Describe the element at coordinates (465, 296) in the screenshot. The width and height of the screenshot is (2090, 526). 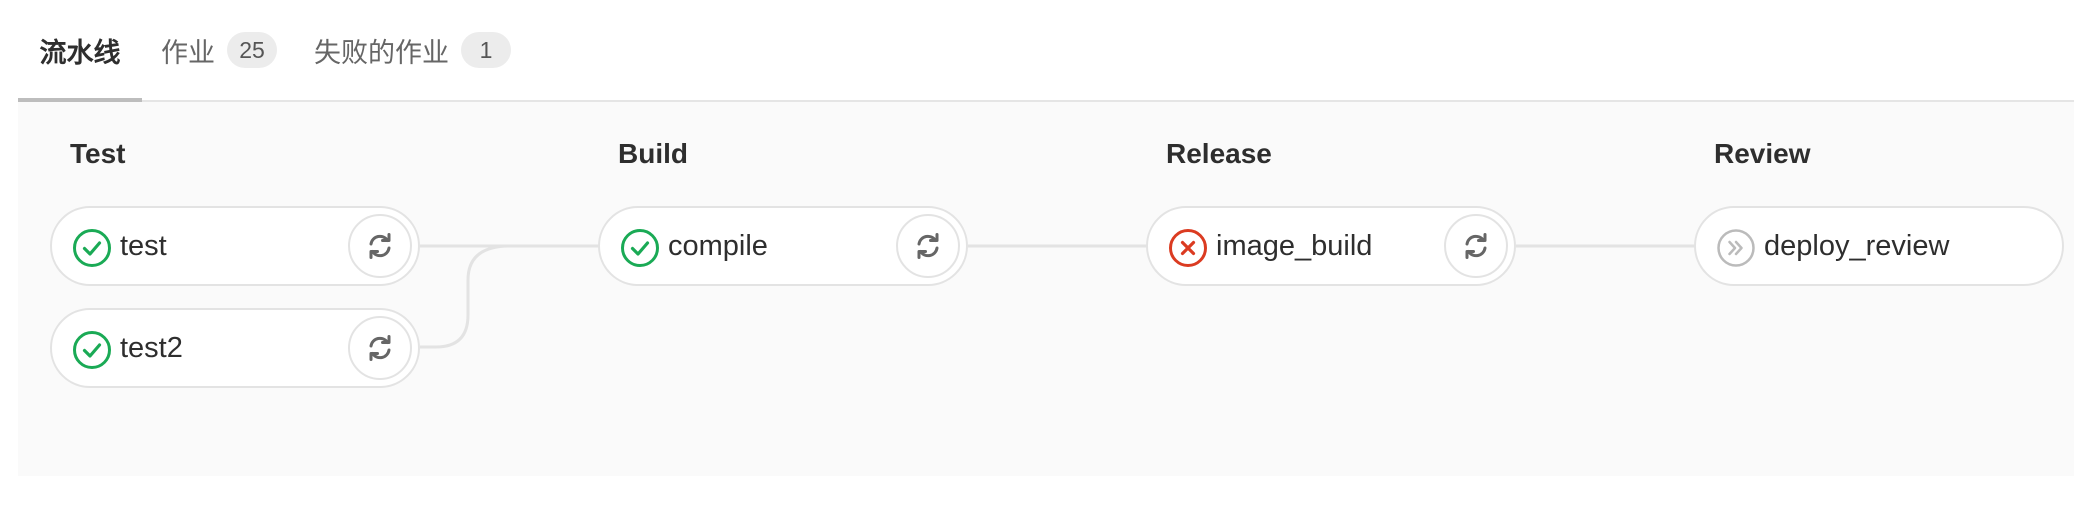
I see `connector-test2-compile` at that location.